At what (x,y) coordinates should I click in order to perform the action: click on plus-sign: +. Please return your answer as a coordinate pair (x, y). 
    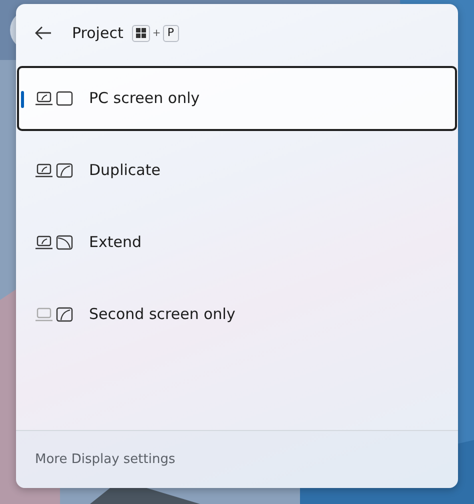
    Looking at the image, I should click on (156, 33).